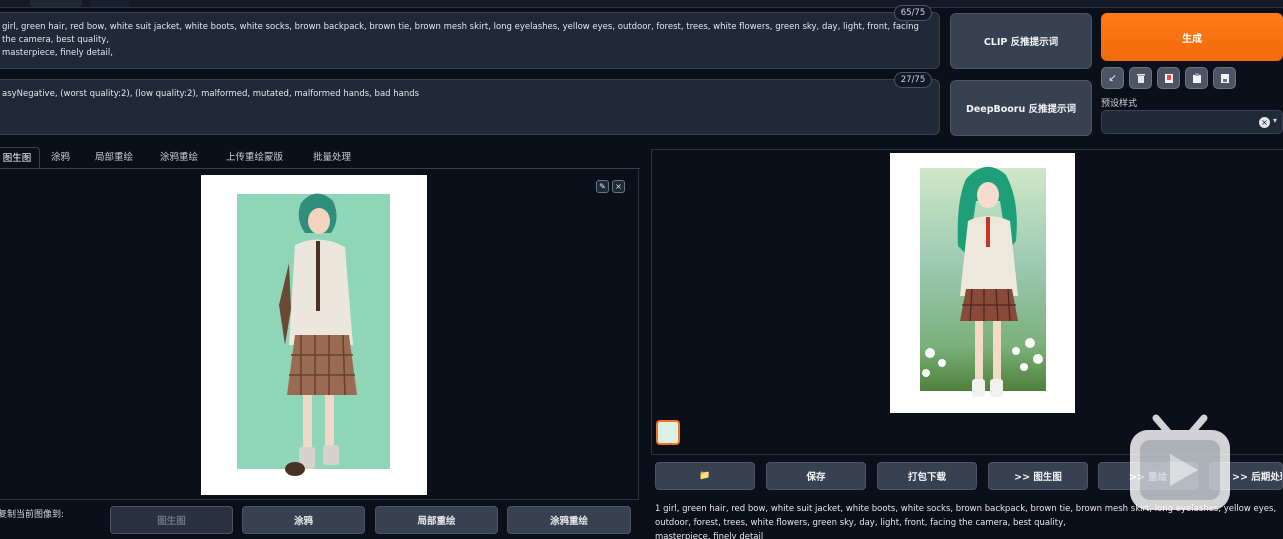 Image resolution: width=1283 pixels, height=539 pixels. What do you see at coordinates (332, 158) in the screenshot?
I see `tab-batch: 批量处理` at bounding box center [332, 158].